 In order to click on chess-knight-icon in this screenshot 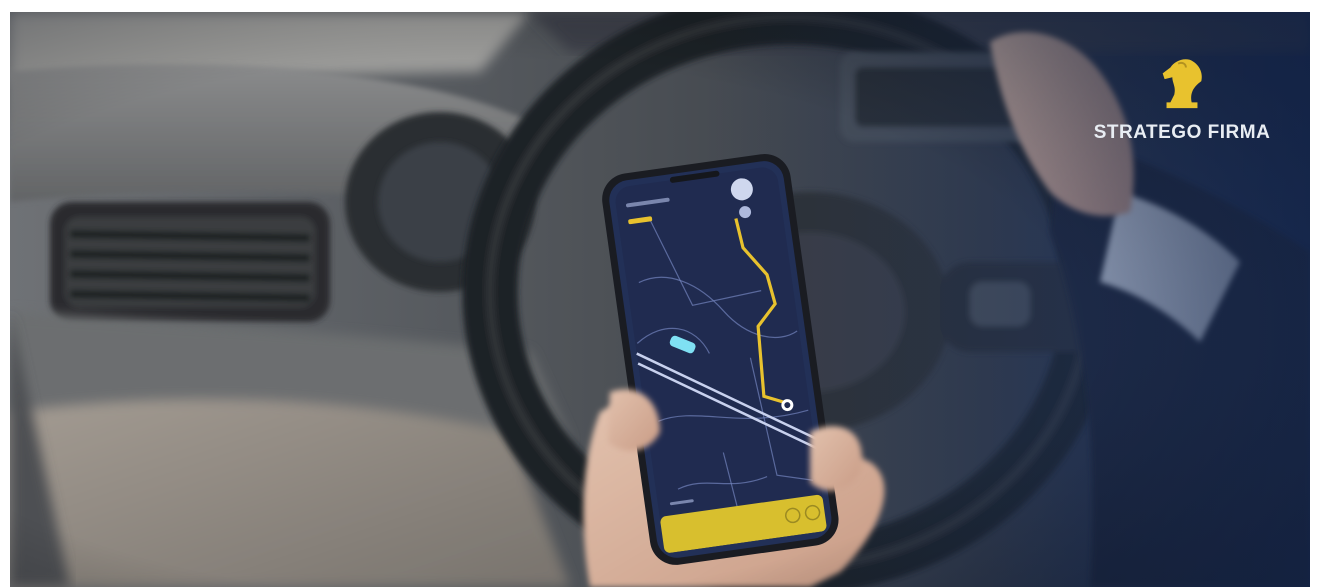, I will do `click(1182, 84)`.